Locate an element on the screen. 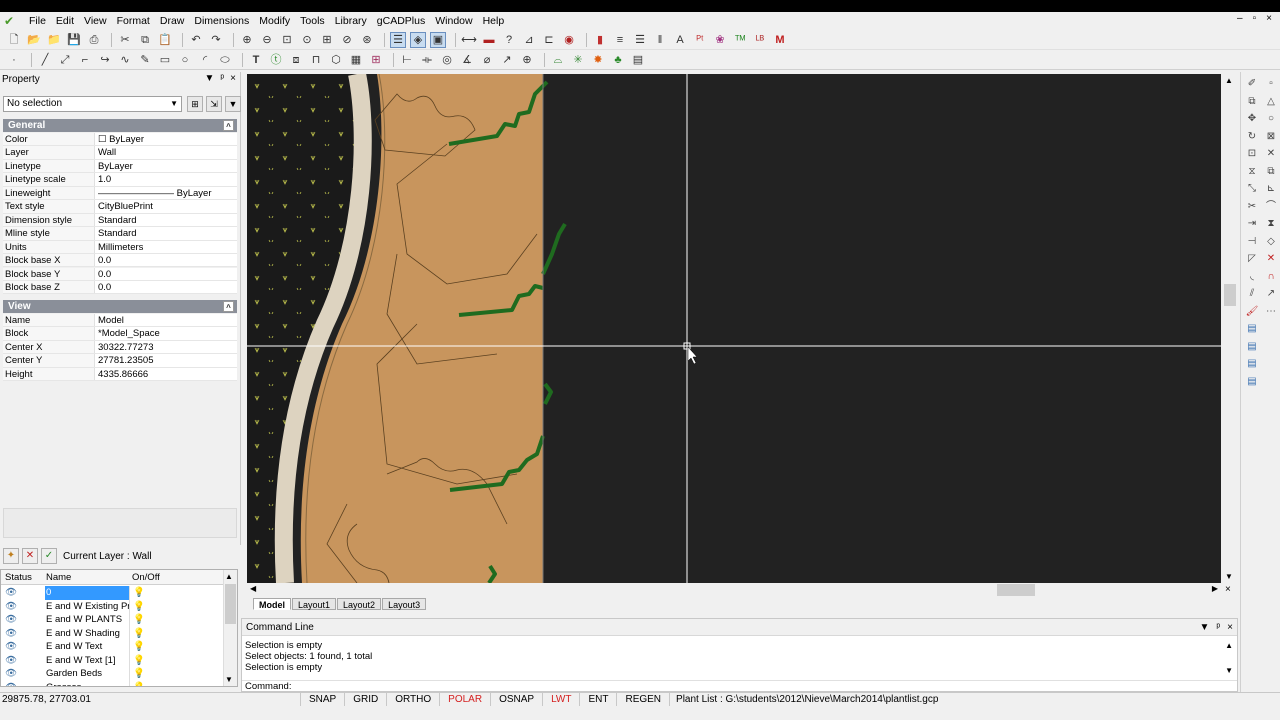 The image size is (1280, 720). layer-name: E and W Shading is located at coordinates (87, 634).